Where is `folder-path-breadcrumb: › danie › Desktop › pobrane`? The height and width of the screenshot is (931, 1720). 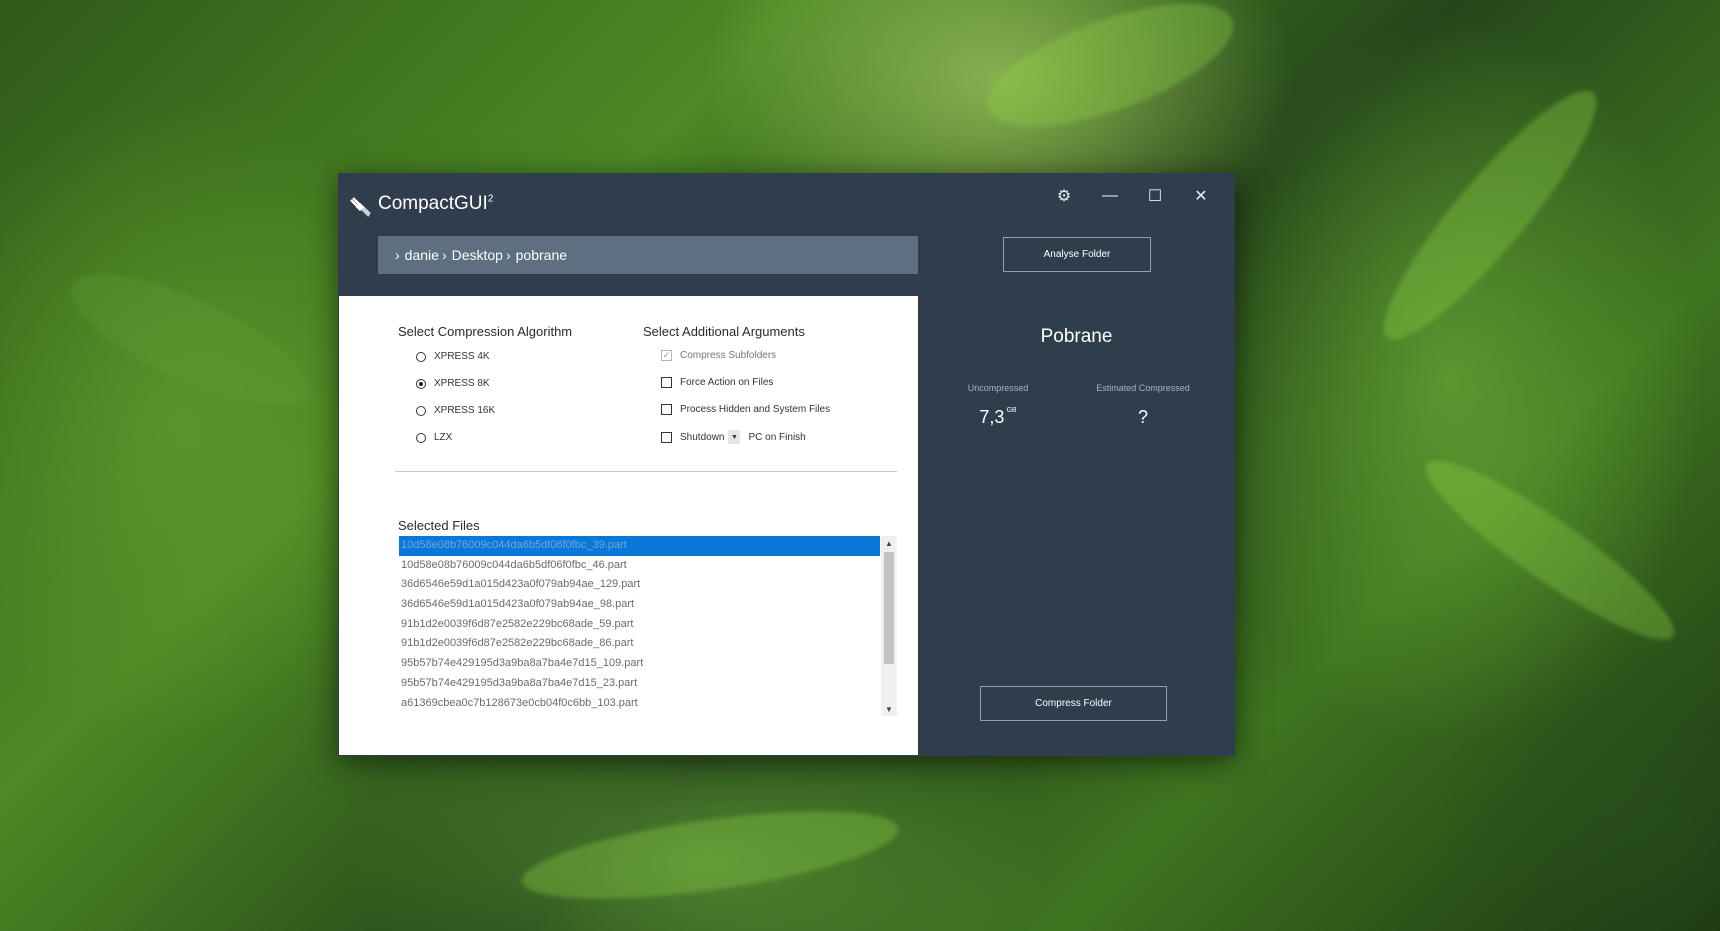
folder-path-breadcrumb: › danie › Desktop › pobrane is located at coordinates (648, 255).